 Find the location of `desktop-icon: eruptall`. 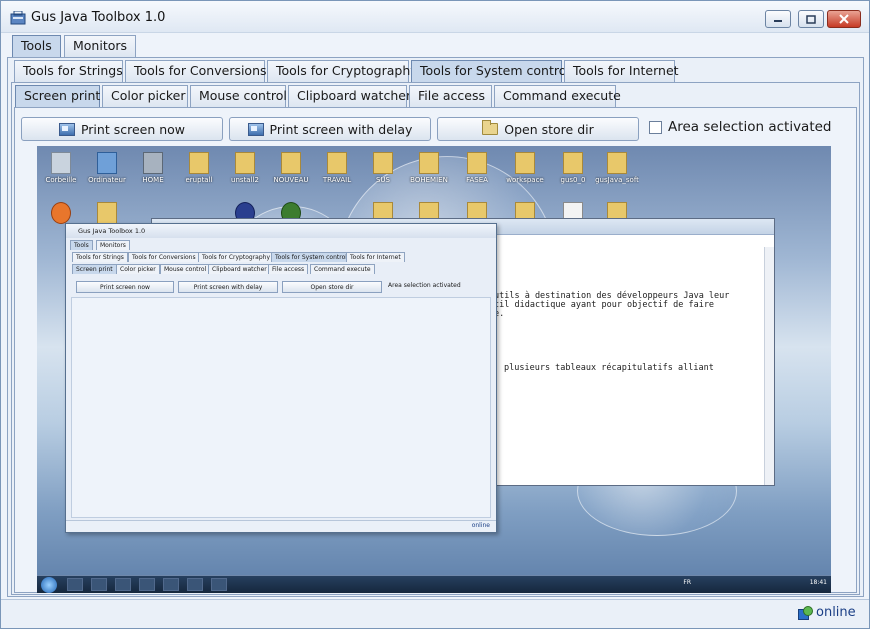

desktop-icon: eruptall is located at coordinates (199, 169).